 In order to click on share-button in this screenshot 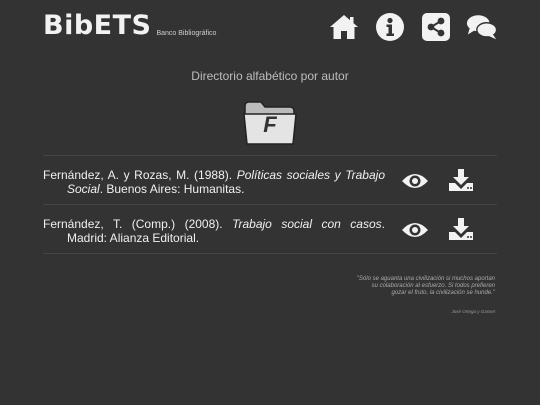, I will do `click(436, 27)`.